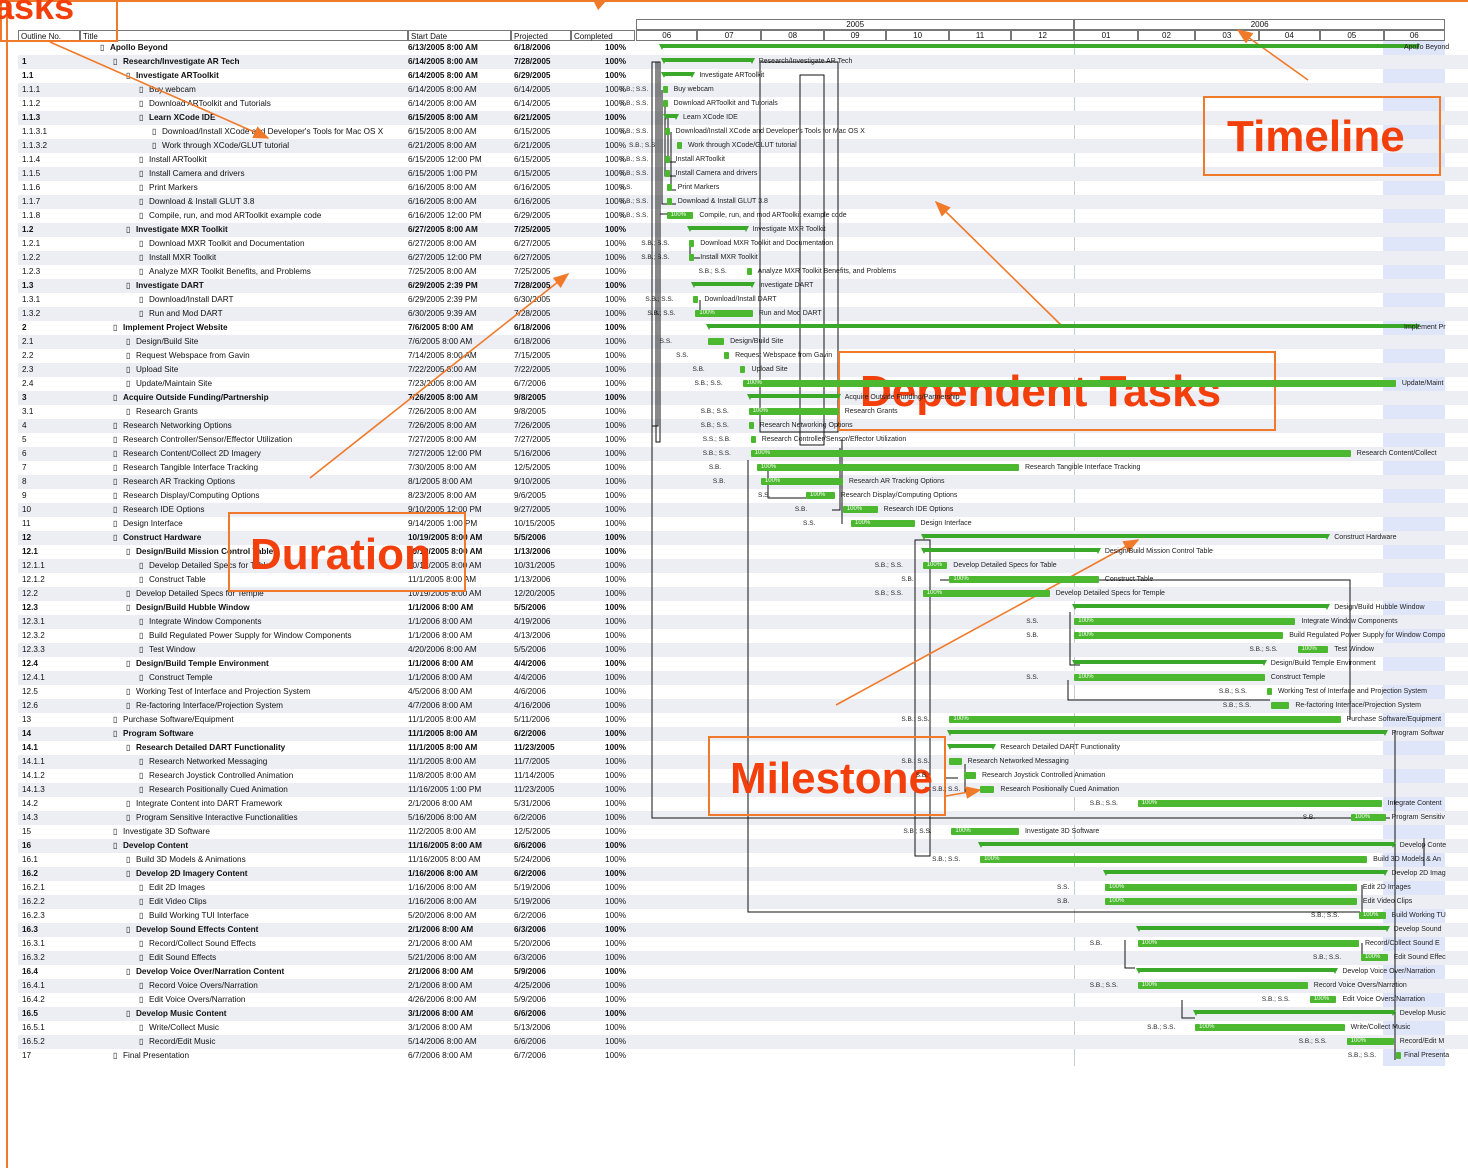  Describe the element at coordinates (902, 397) in the screenshot. I see `bar-label: Acquire Outside Funding/Partnership` at that location.